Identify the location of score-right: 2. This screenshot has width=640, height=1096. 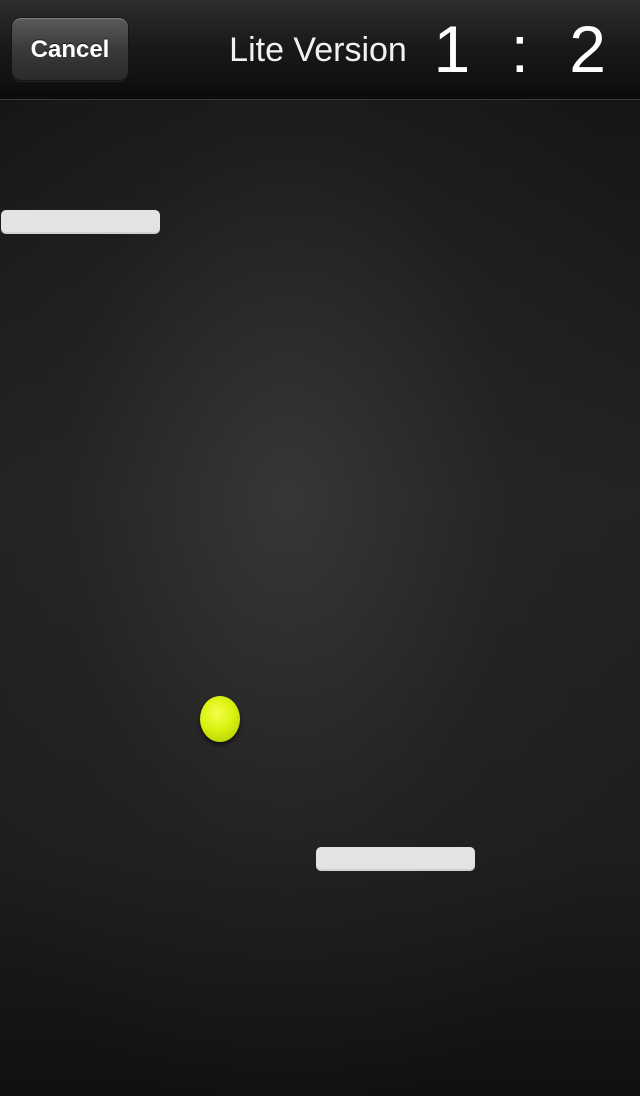
(587, 49).